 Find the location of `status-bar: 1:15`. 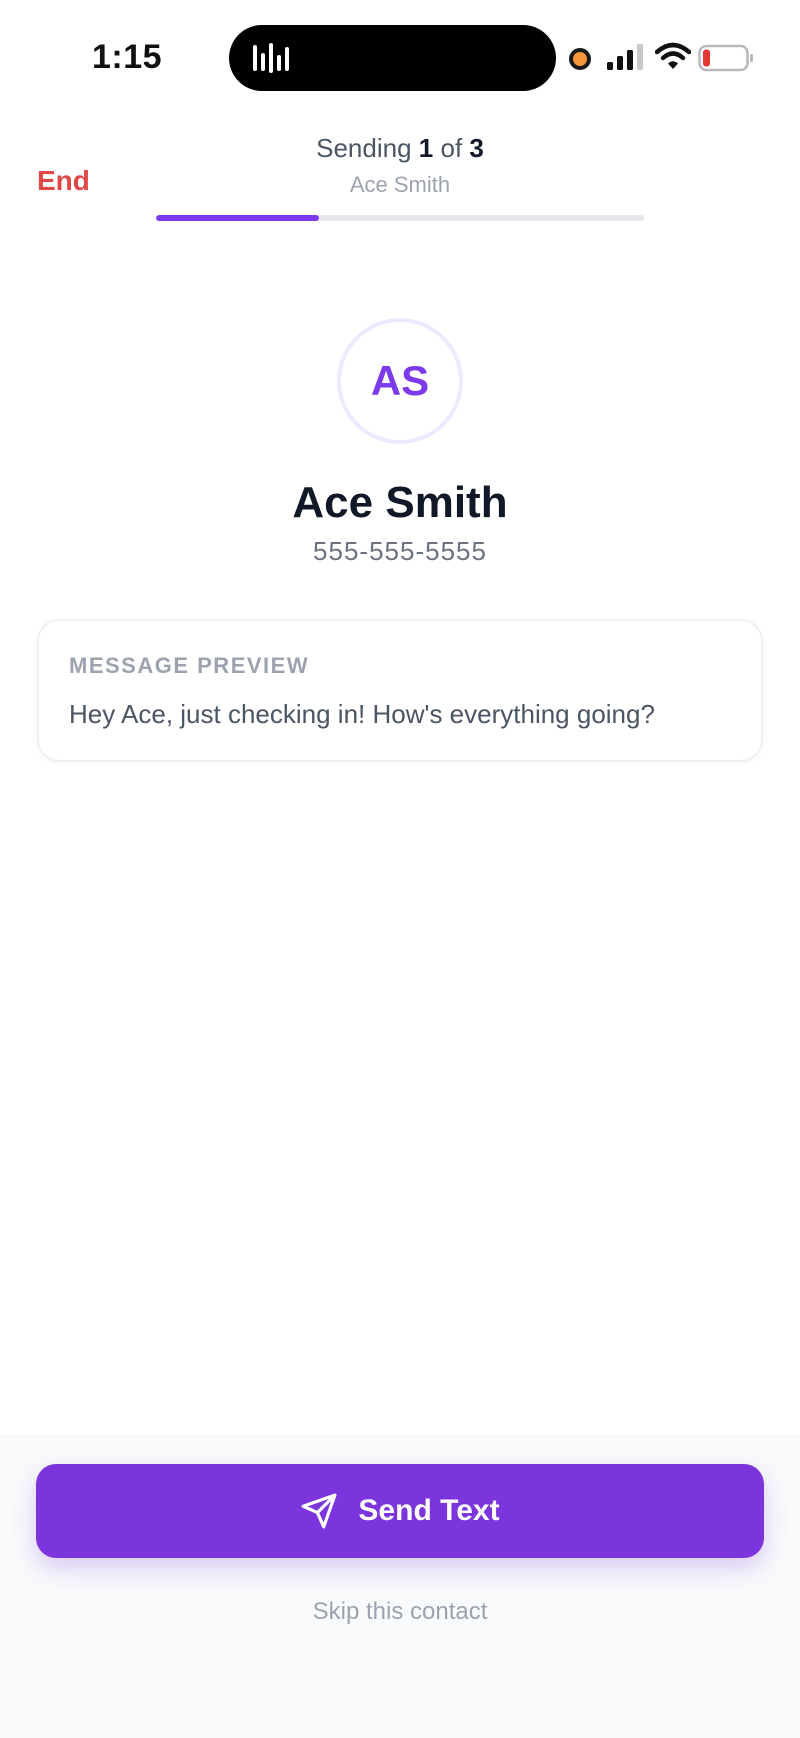

status-bar: 1:15 is located at coordinates (400, 55).